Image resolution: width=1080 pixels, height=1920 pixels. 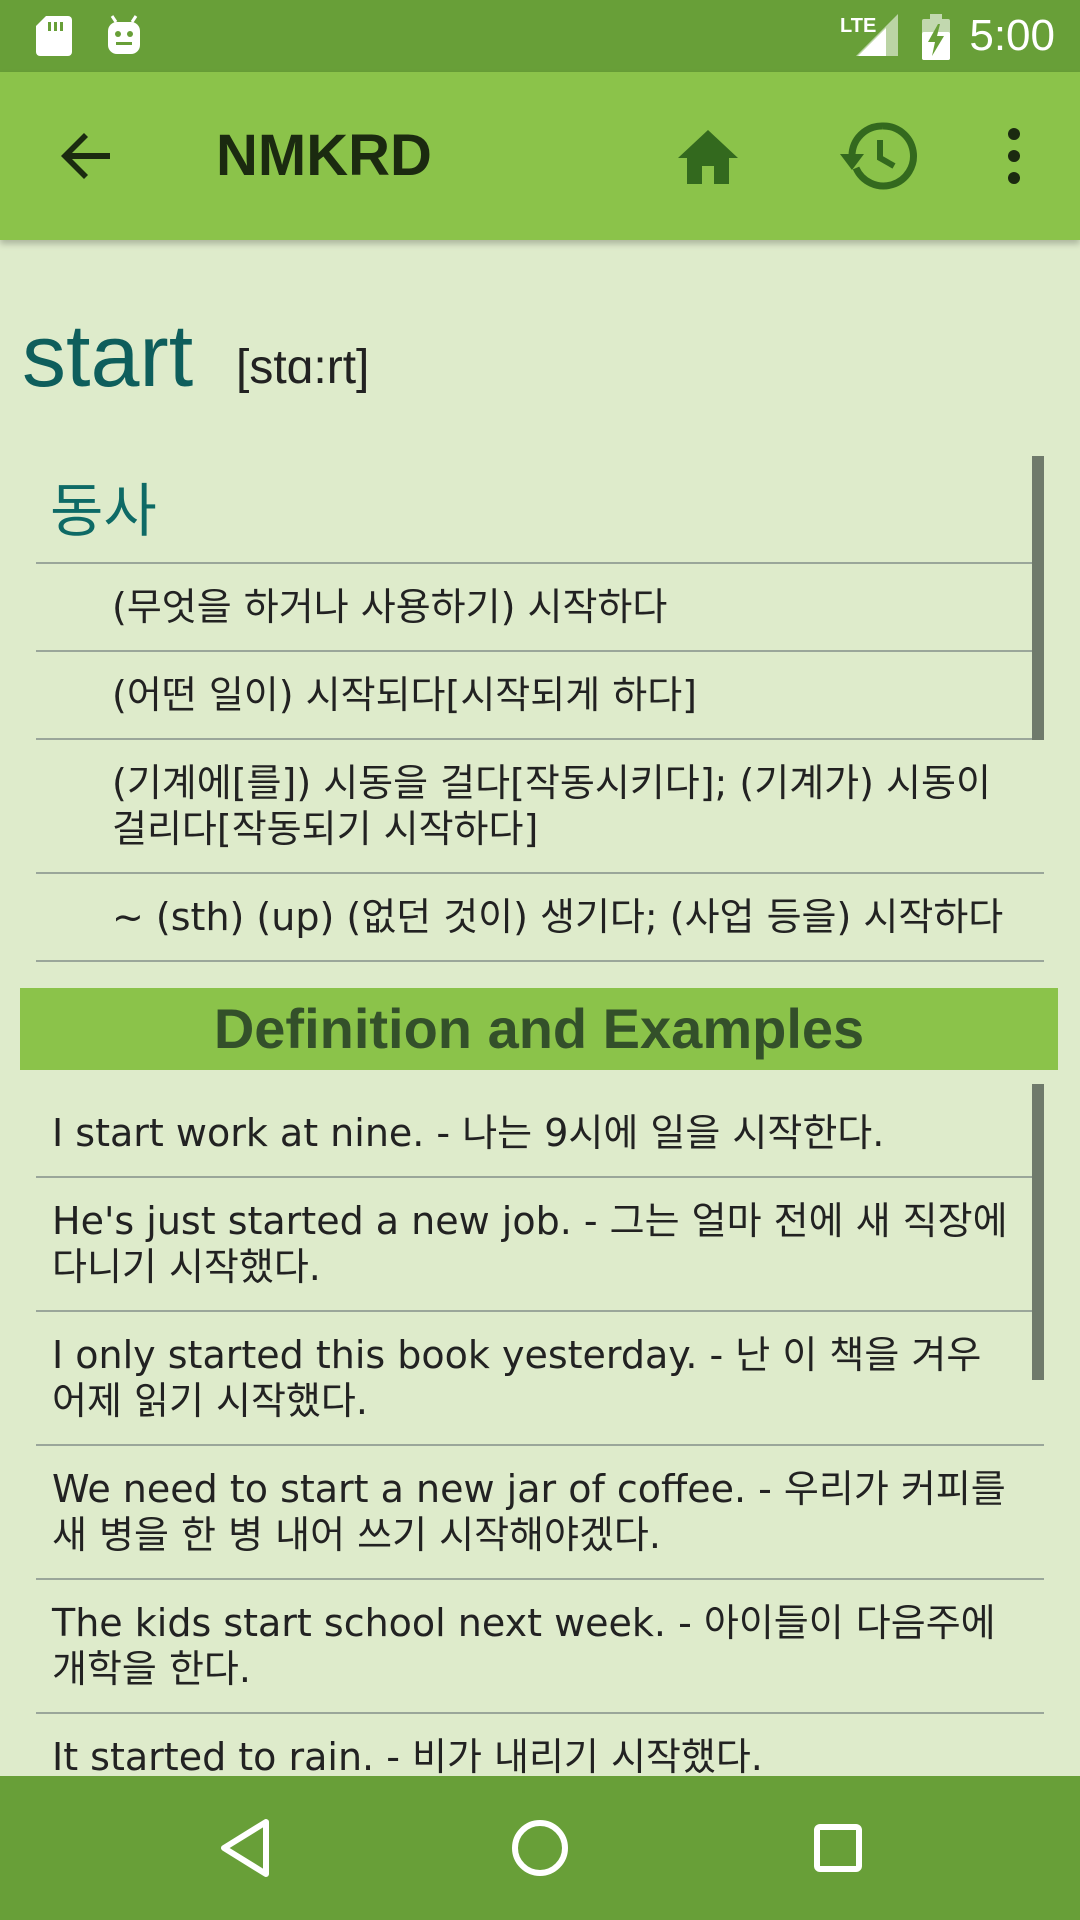 I want to click on example-item: I start work at nine. - 나는 9시에 일을 시작한다., so click(x=540, y=1134).